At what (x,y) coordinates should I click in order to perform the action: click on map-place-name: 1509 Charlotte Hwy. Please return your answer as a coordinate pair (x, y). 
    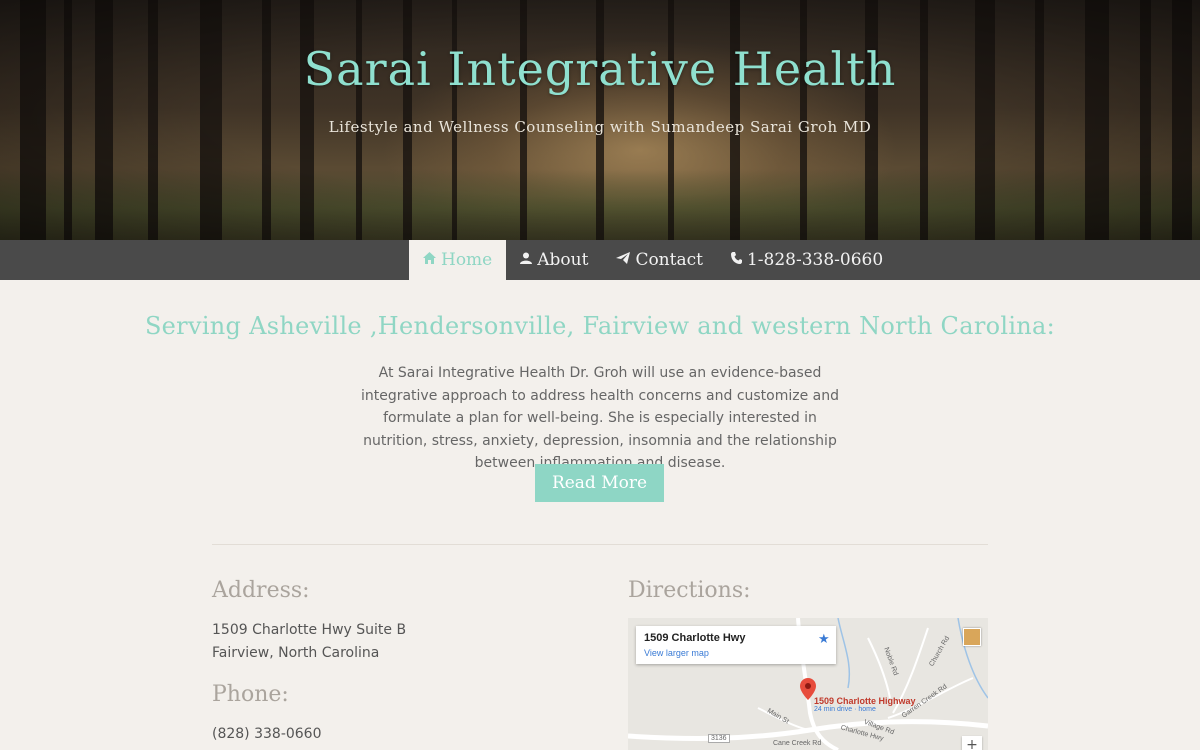
    Looking at the image, I should click on (695, 638).